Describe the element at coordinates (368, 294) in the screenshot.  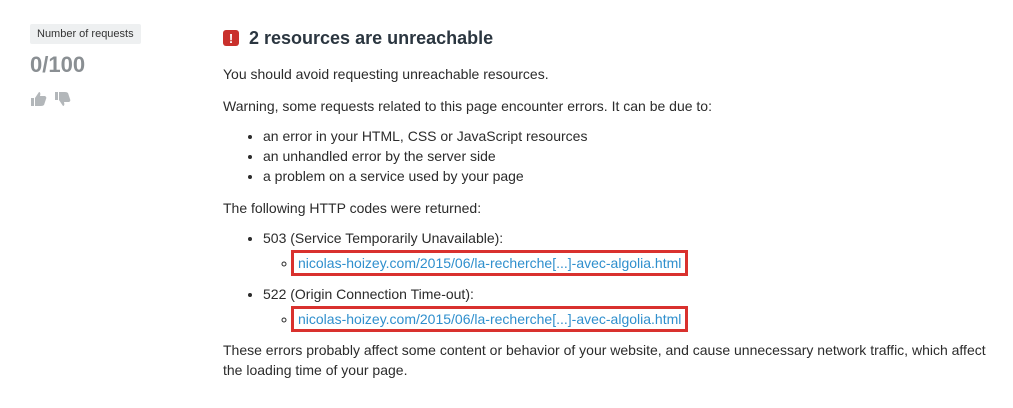
I see `http-code-label: 522 (Origin Connection Time-out):` at that location.